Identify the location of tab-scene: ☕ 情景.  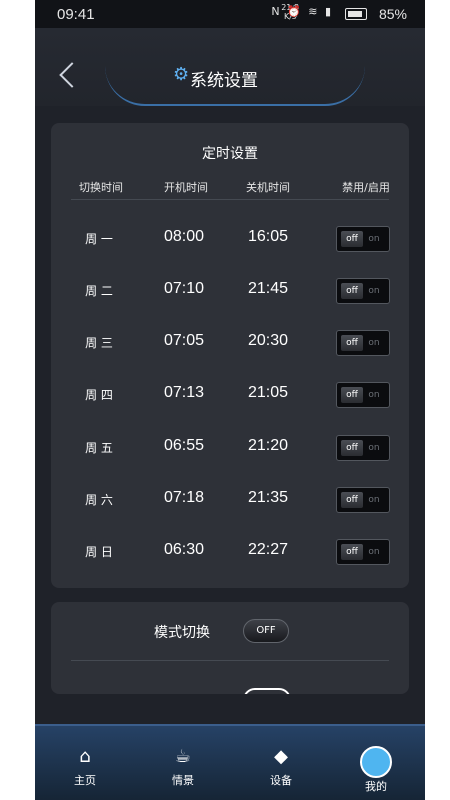
(183, 767).